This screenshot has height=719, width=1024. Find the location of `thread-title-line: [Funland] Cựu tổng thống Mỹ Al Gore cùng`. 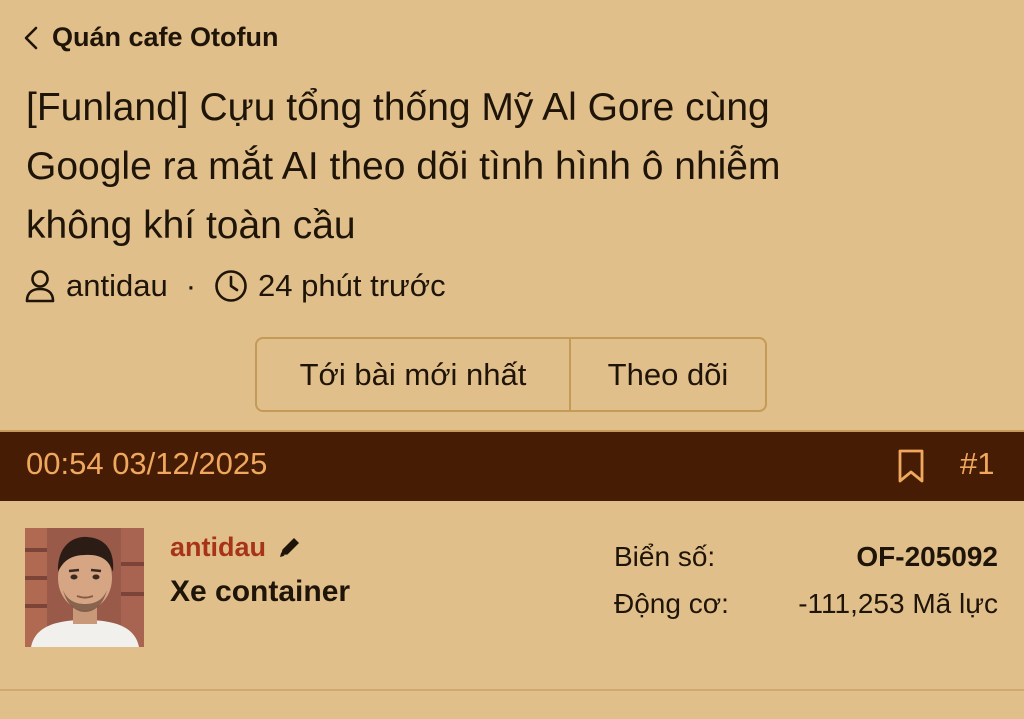

thread-title-line: [Funland] Cựu tổng thống Mỹ Al Gore cùng is located at coordinates (398, 107).